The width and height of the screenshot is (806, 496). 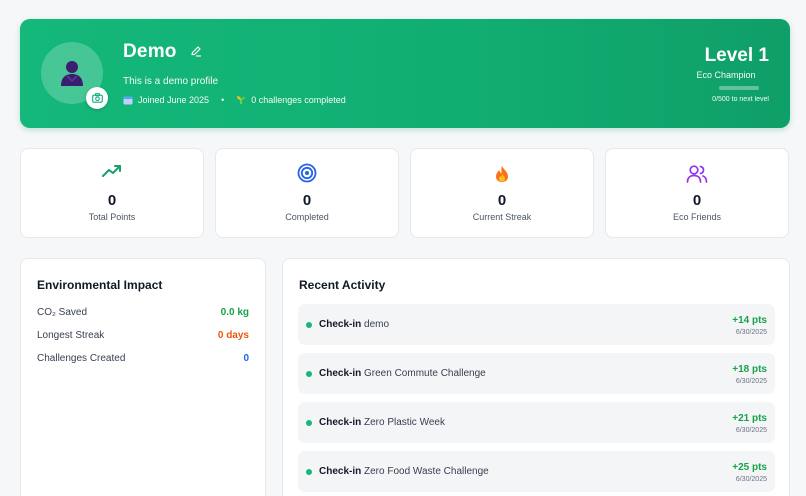 What do you see at coordinates (174, 100) in the screenshot?
I see `joined-date: Joined June 2025` at bounding box center [174, 100].